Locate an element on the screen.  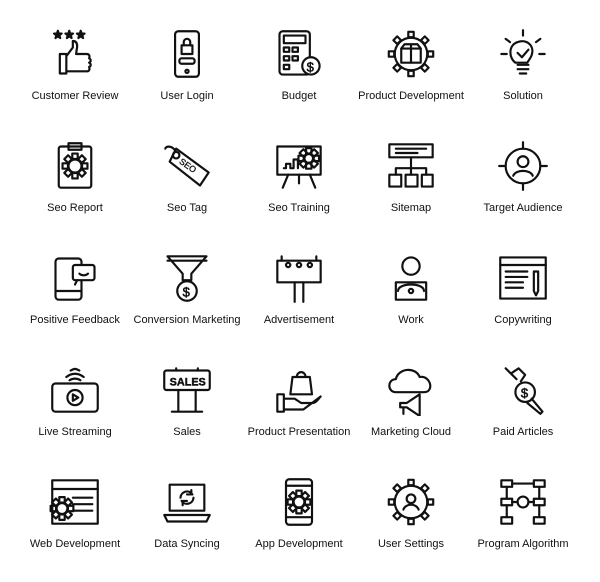
hand-bag-icon is located at coordinates (299, 390).